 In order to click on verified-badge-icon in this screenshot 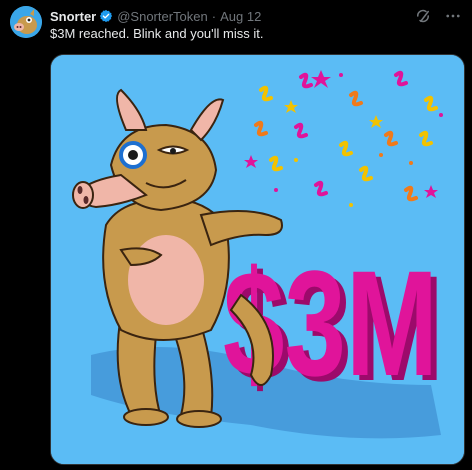, I will do `click(106, 16)`.